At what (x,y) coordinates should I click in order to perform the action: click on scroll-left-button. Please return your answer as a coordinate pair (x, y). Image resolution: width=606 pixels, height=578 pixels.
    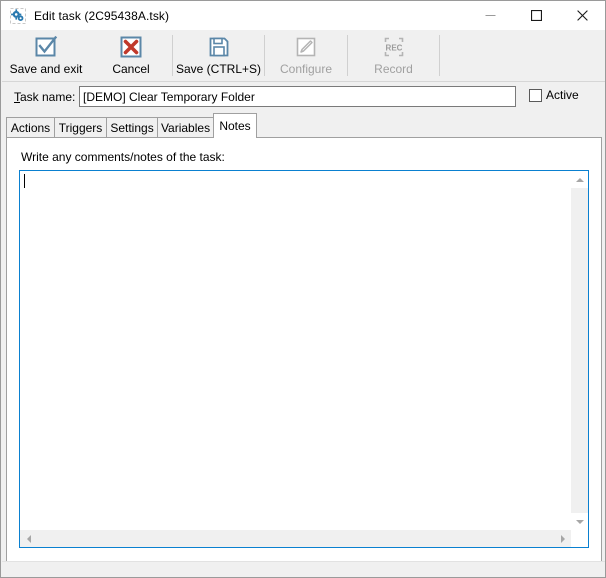
    Looking at the image, I should click on (28, 538).